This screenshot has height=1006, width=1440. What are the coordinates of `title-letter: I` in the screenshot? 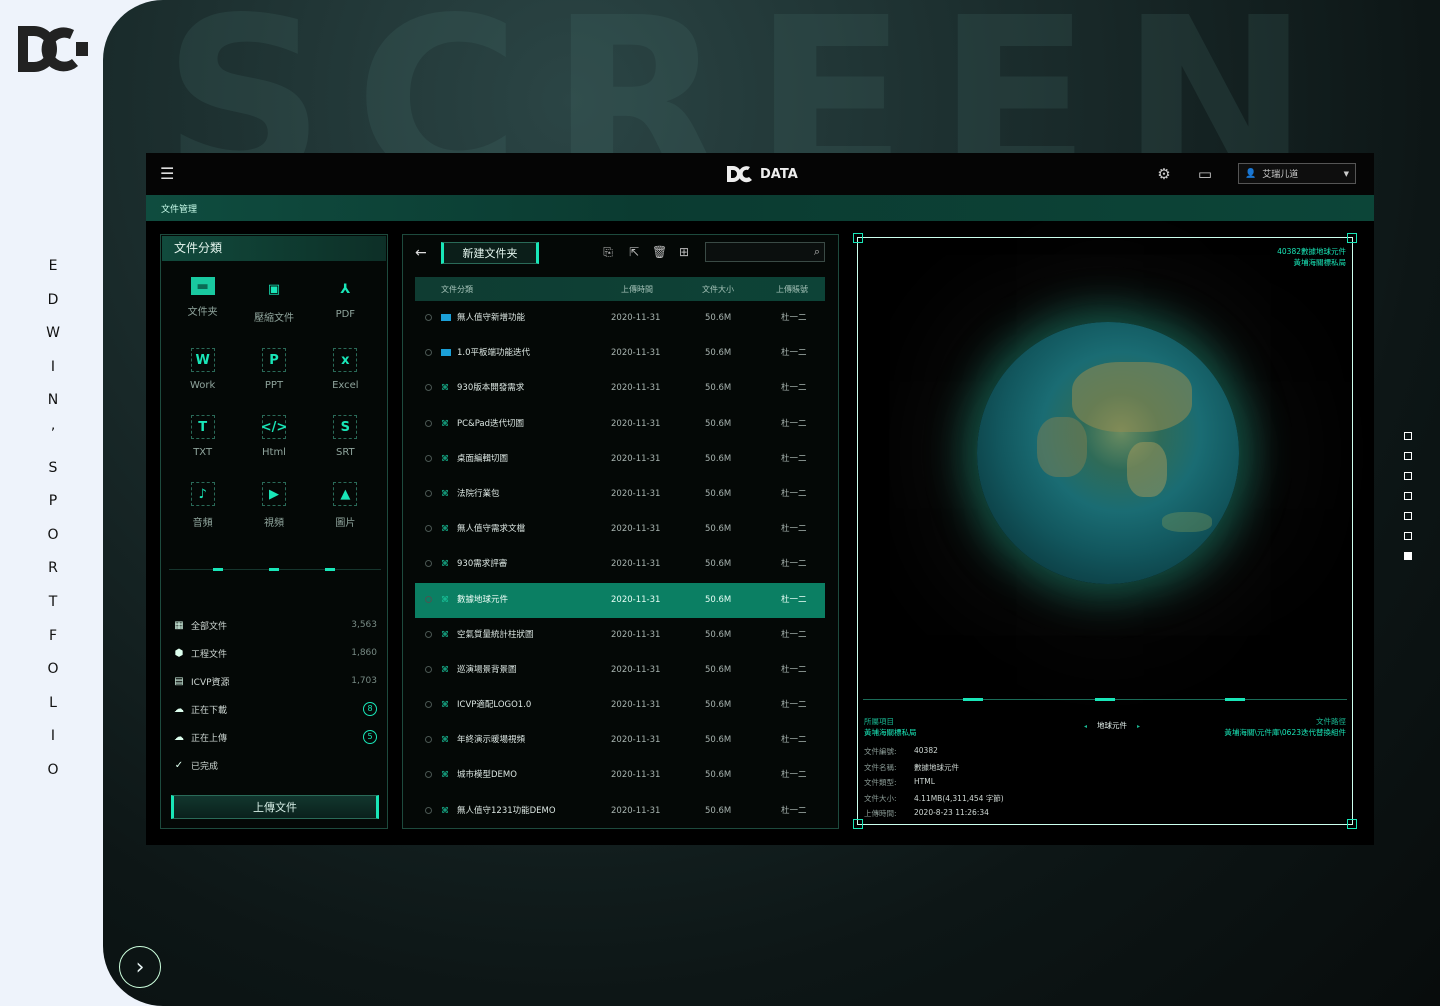 It's located at (53, 736).